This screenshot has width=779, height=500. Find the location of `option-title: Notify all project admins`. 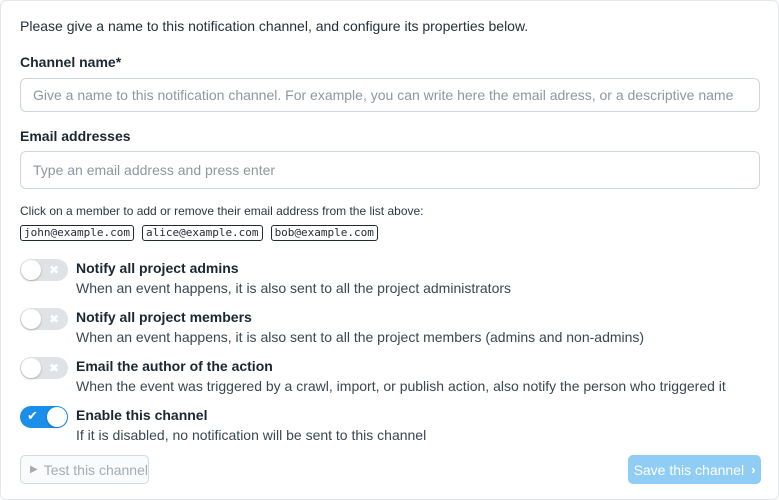

option-title: Notify all project admins is located at coordinates (157, 268).